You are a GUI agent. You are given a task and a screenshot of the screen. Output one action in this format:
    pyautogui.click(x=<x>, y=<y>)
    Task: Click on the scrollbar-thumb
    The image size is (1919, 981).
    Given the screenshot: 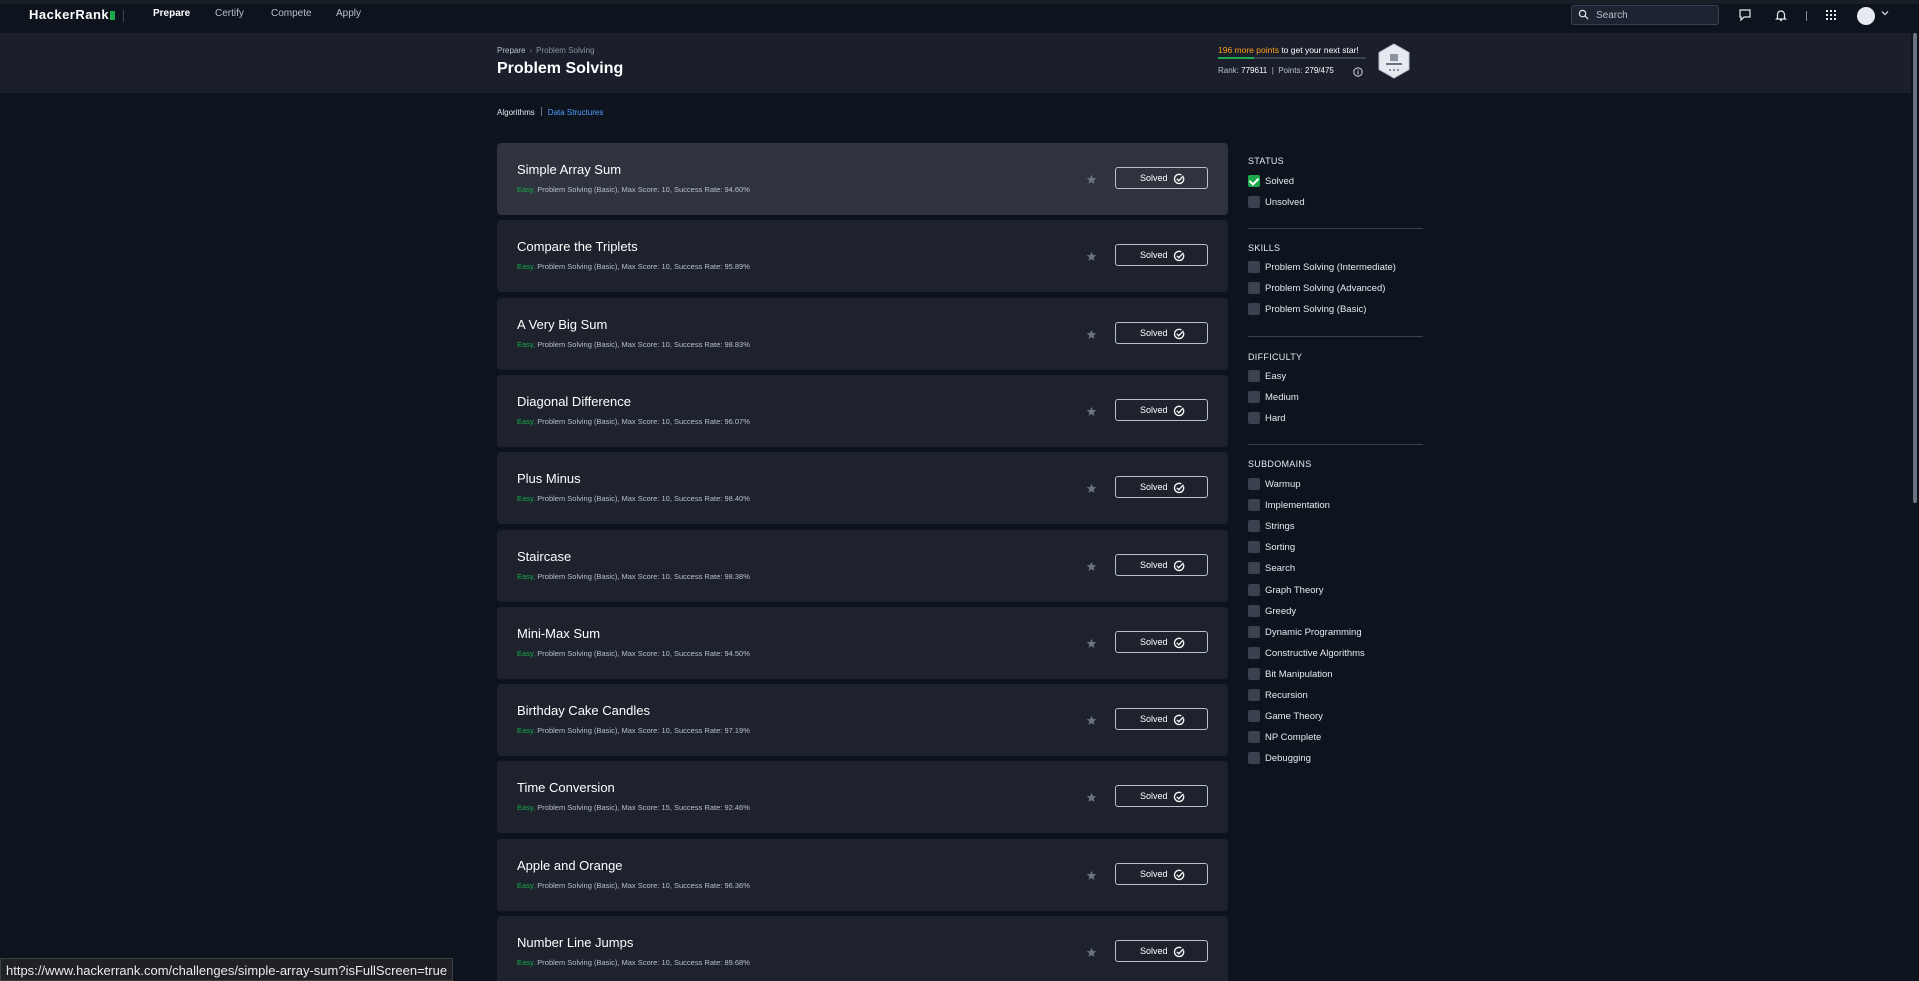 What is the action you would take?
    pyautogui.click(x=1915, y=268)
    